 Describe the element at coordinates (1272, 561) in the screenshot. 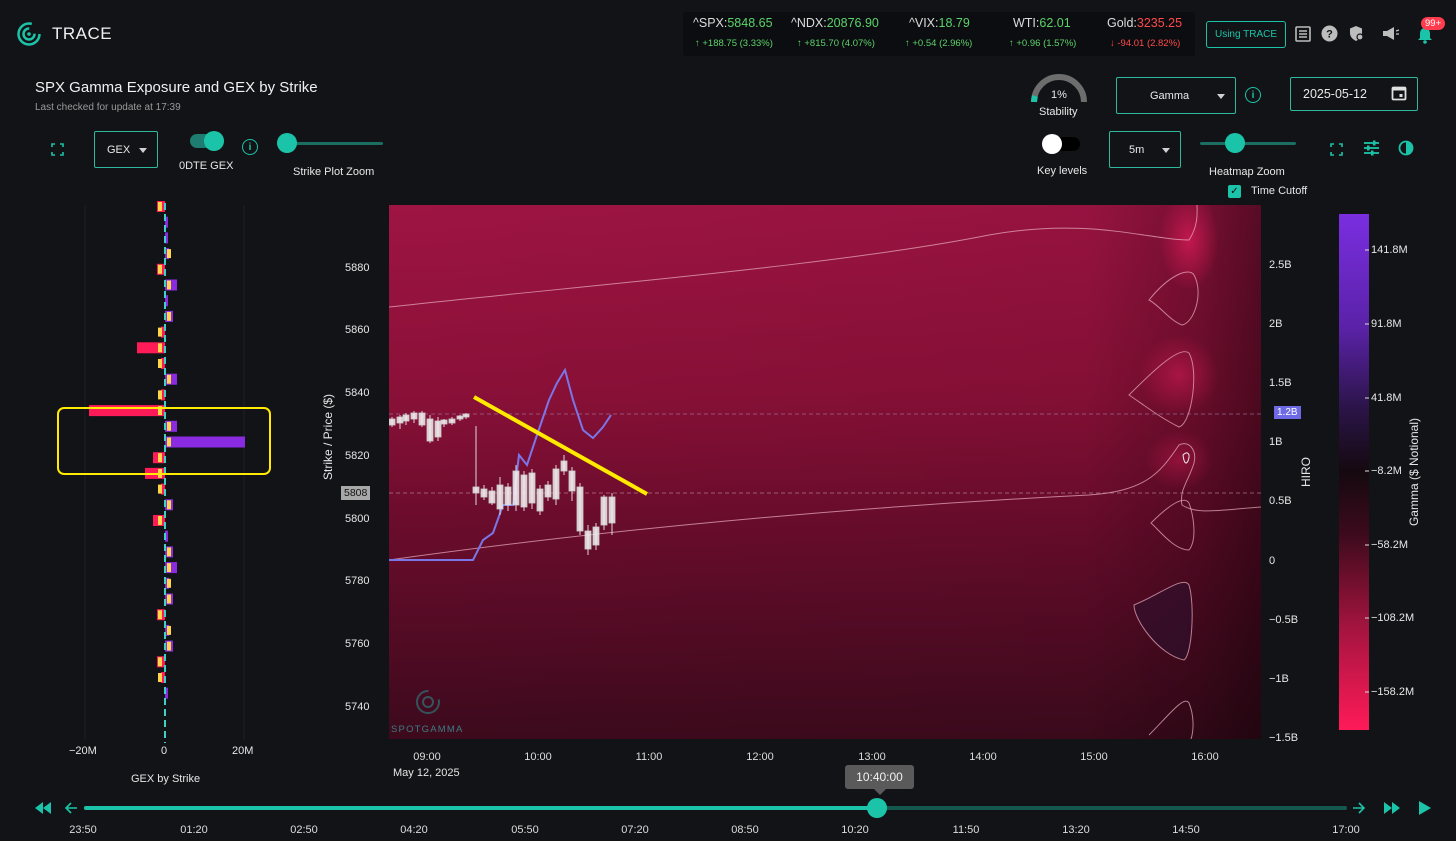

I see `hiro-tick: 0` at that location.